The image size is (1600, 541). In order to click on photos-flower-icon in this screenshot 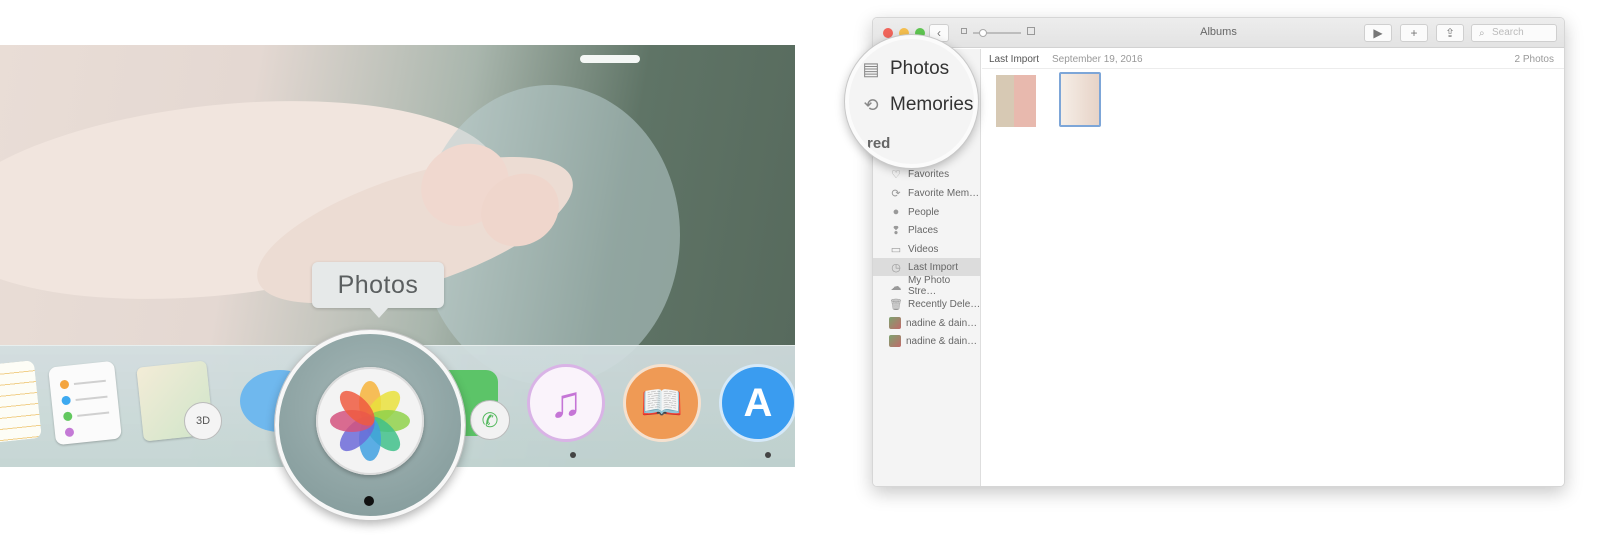, I will do `click(370, 421)`.